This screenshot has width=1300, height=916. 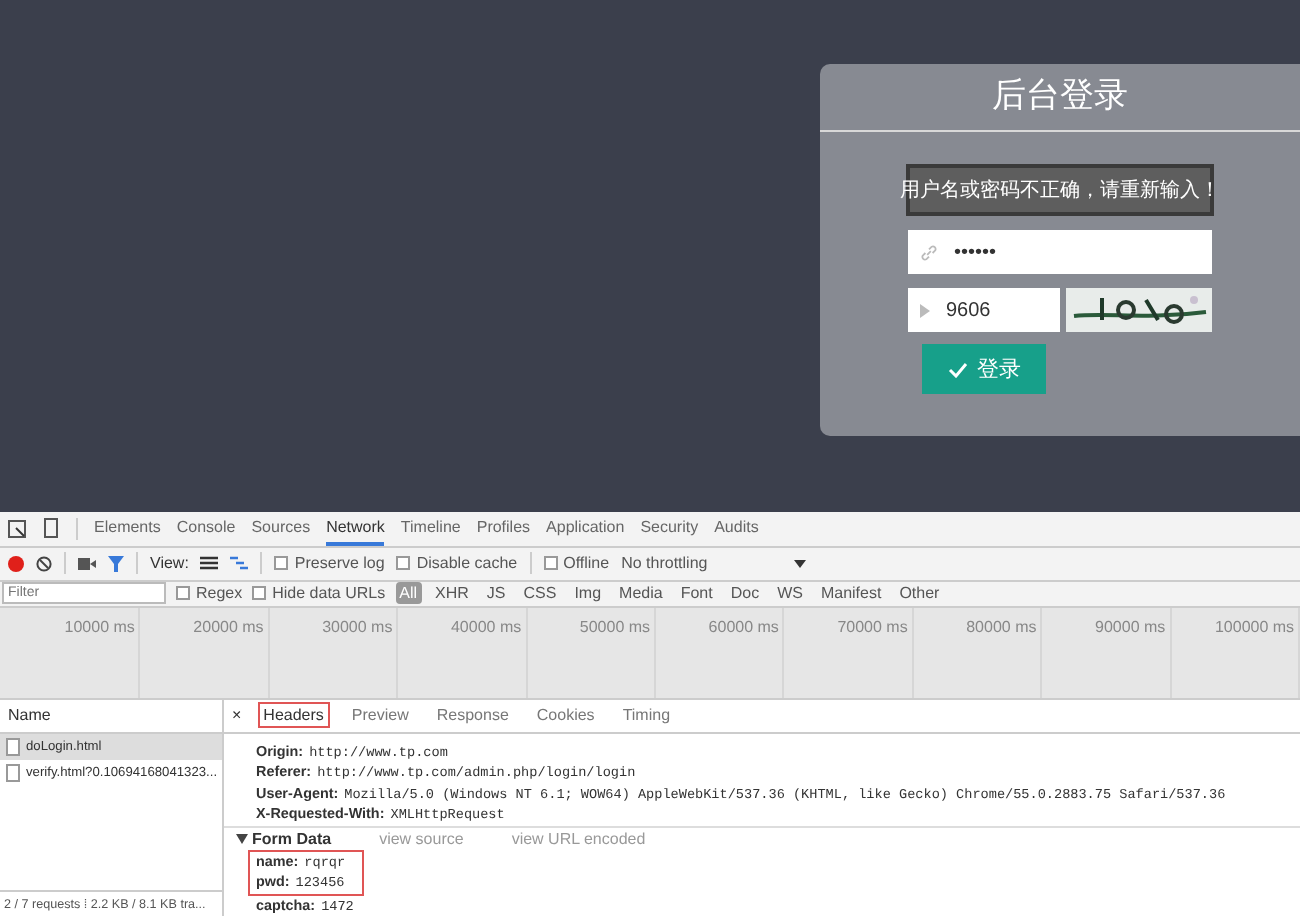 What do you see at coordinates (1107, 652) in the screenshot?
I see `timeline-tick: 90000 ms` at bounding box center [1107, 652].